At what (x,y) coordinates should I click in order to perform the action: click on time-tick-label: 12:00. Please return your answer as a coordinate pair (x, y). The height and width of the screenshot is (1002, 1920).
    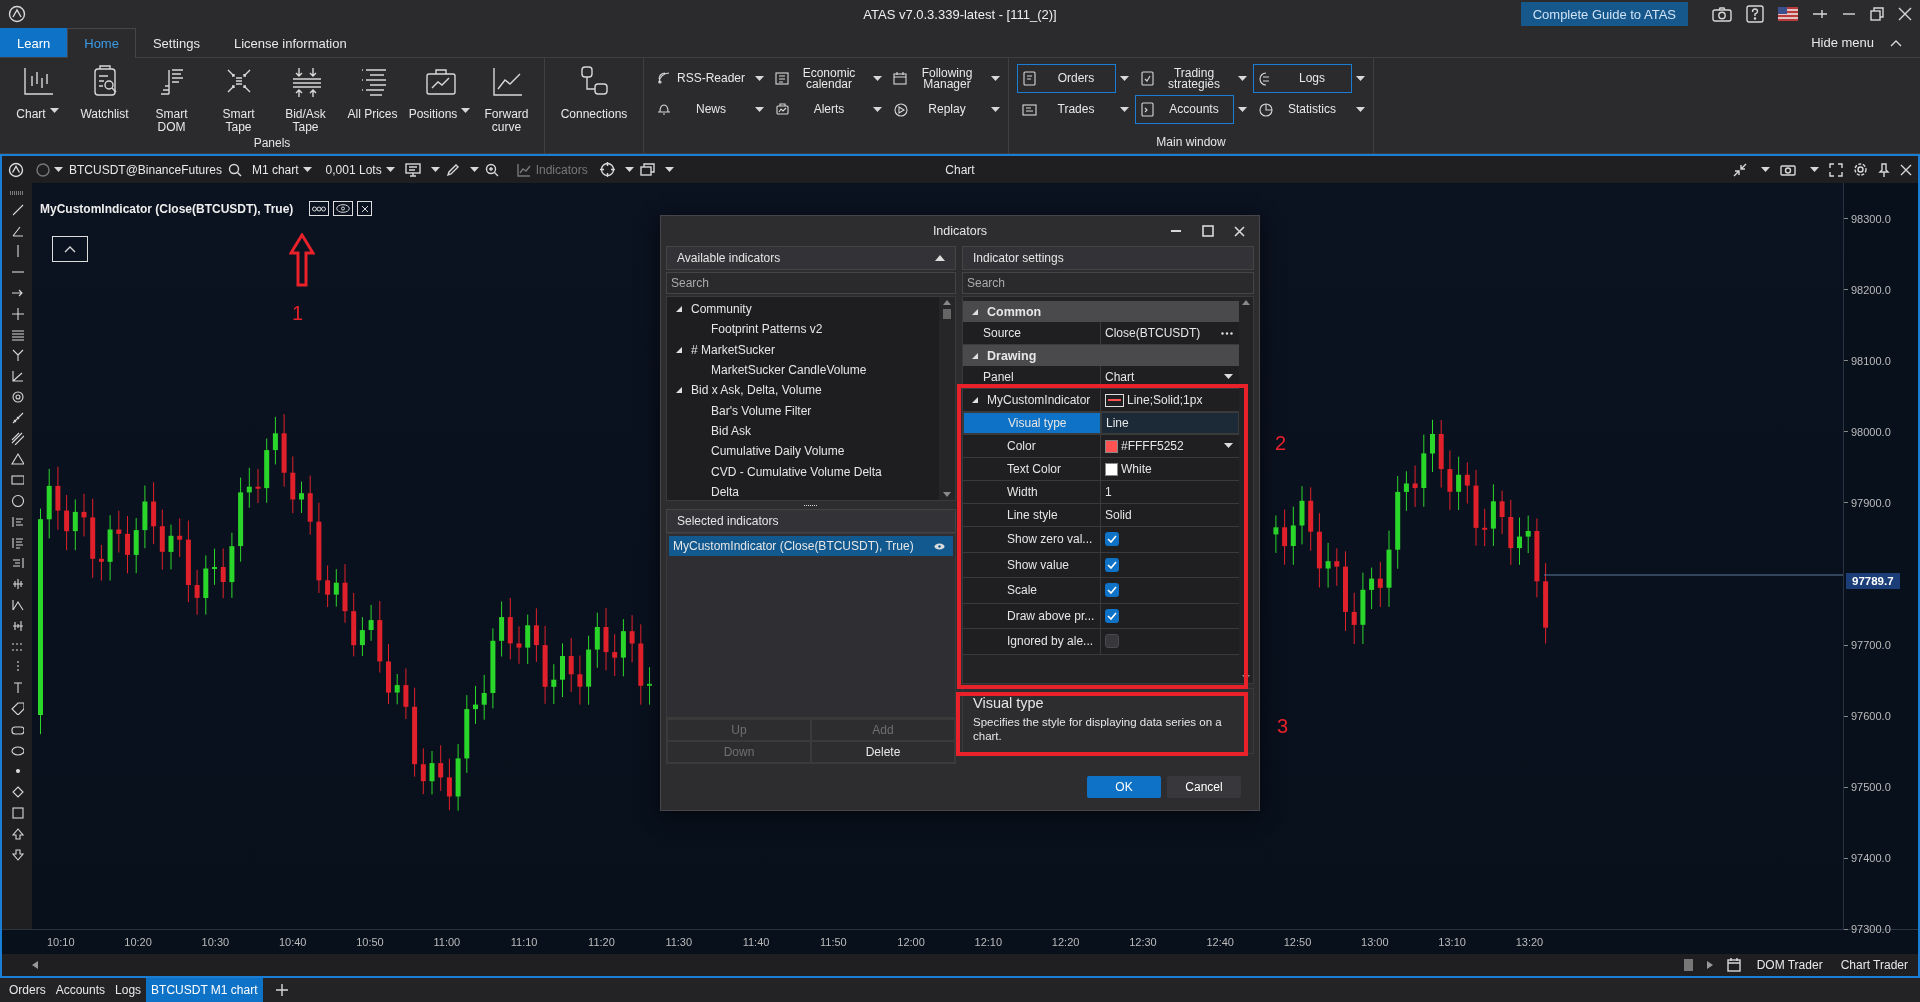
    Looking at the image, I should click on (911, 942).